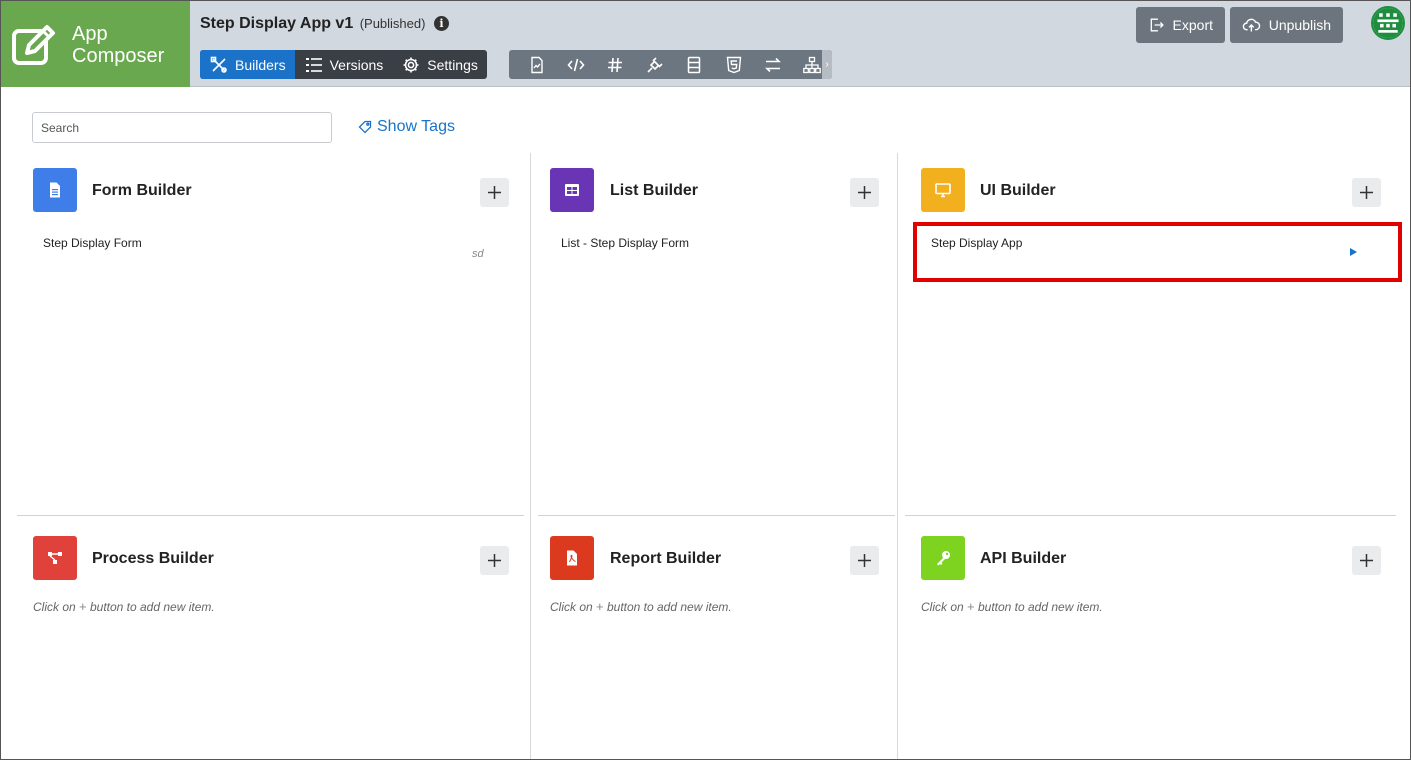 This screenshot has width=1411, height=760. I want to click on tool-list, so click(694, 64).